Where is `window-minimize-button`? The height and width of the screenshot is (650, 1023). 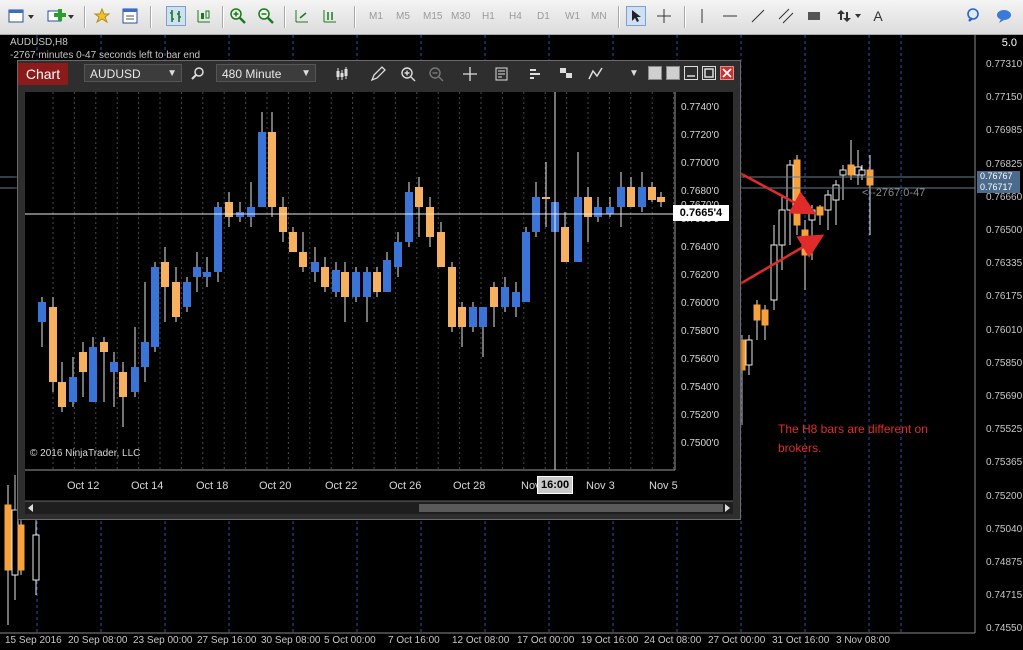
window-minimize-button is located at coordinates (691, 73).